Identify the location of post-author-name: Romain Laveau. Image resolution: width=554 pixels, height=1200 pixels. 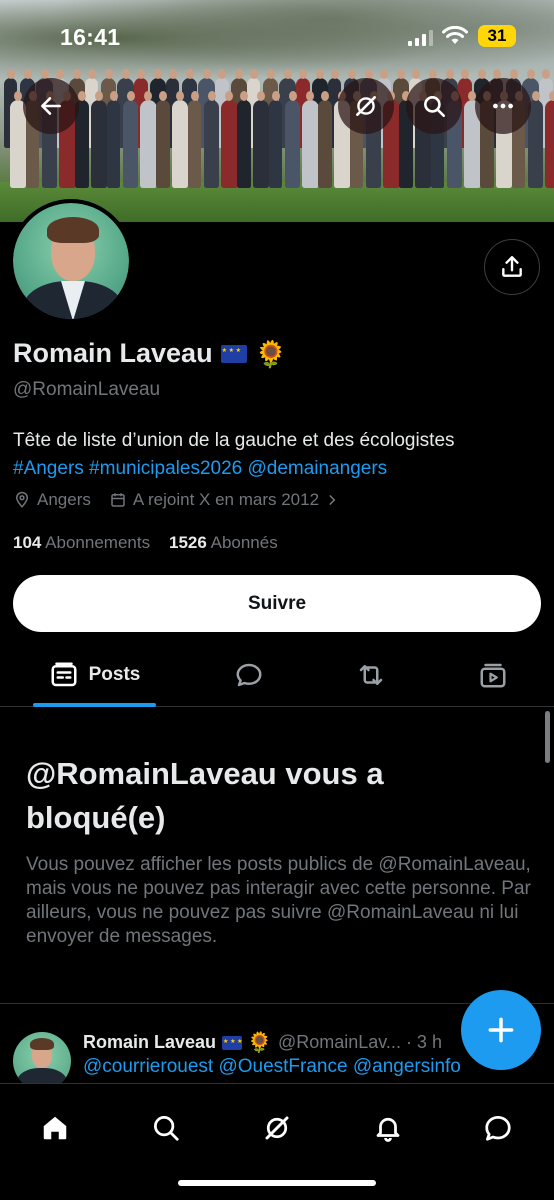
(150, 1042).